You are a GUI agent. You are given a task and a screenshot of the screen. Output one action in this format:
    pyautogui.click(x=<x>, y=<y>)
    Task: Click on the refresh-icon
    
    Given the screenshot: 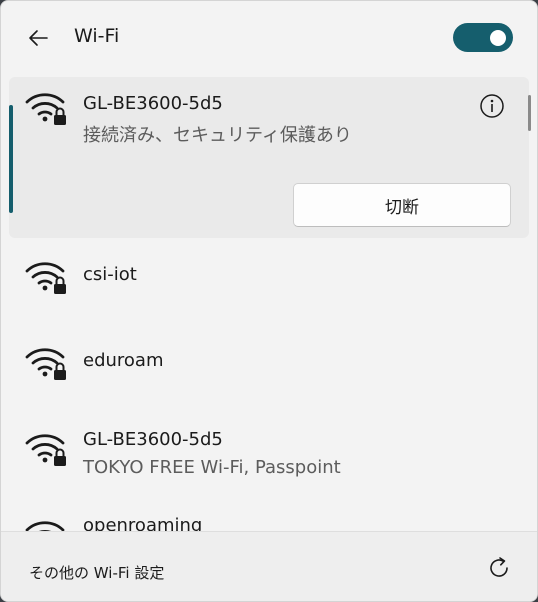 What is the action you would take?
    pyautogui.click(x=499, y=567)
    